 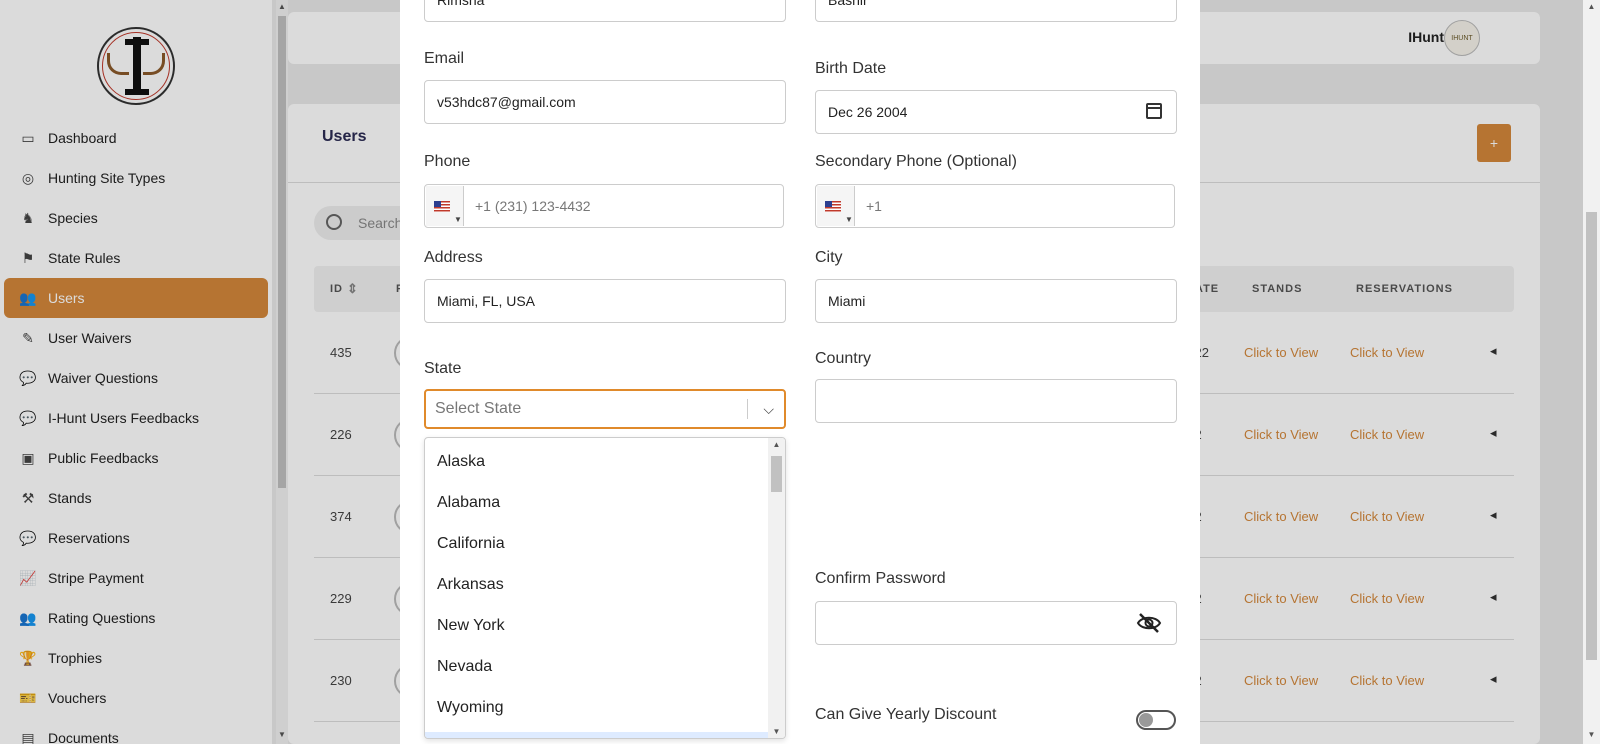 I want to click on state-label: State, so click(x=443, y=368).